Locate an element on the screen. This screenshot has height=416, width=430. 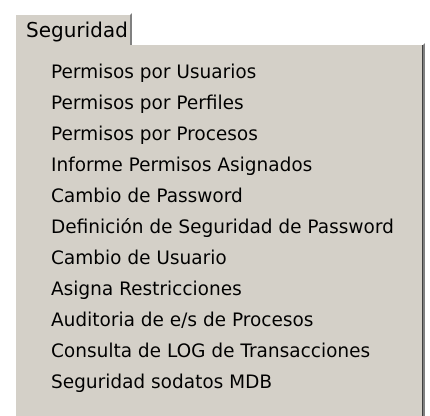
menu-item-cambio-de-usuario: Cambio de Usuario is located at coordinates (219, 258).